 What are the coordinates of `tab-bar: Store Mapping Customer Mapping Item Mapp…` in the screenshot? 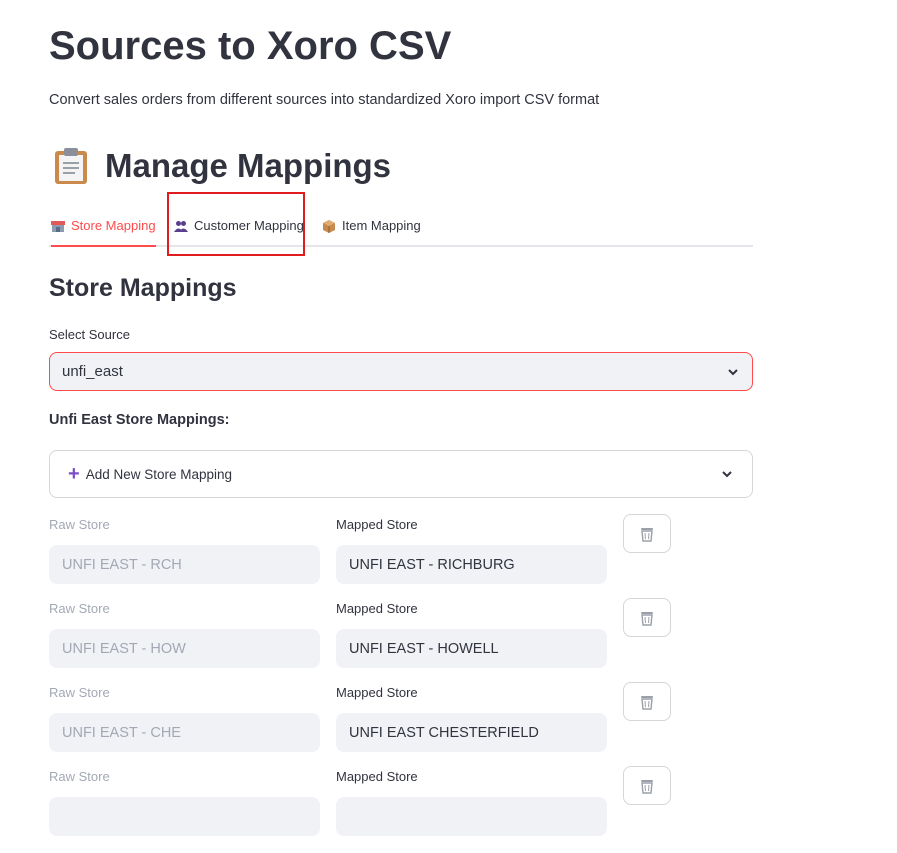 It's located at (401, 226).